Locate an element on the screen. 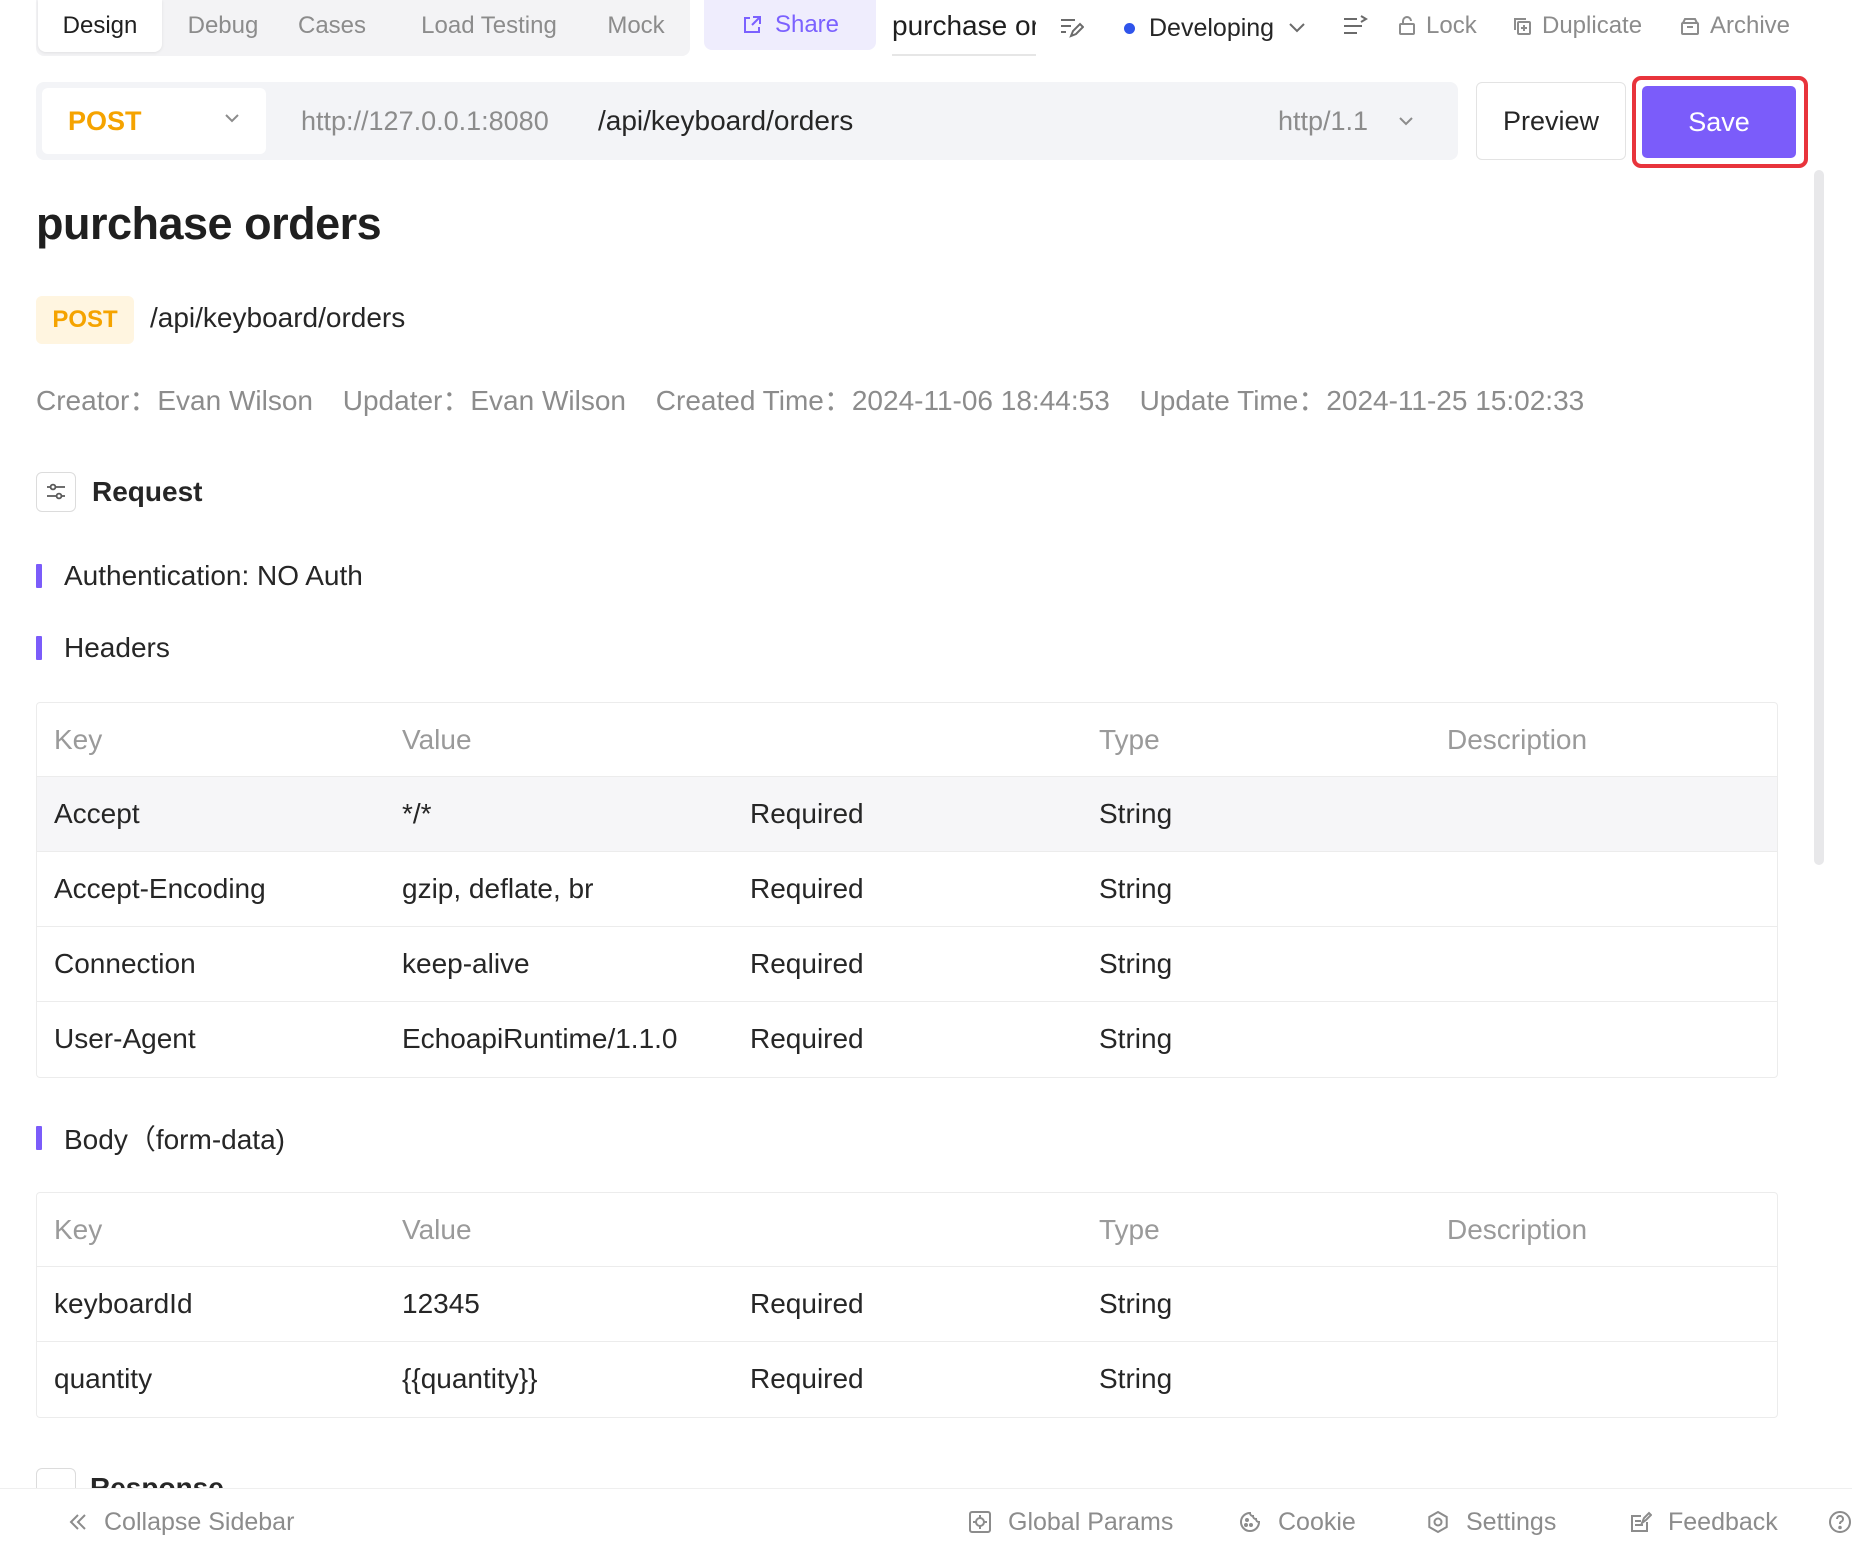 This screenshot has height=1554, width=1852. scrollbar-thumb is located at coordinates (1819, 517).